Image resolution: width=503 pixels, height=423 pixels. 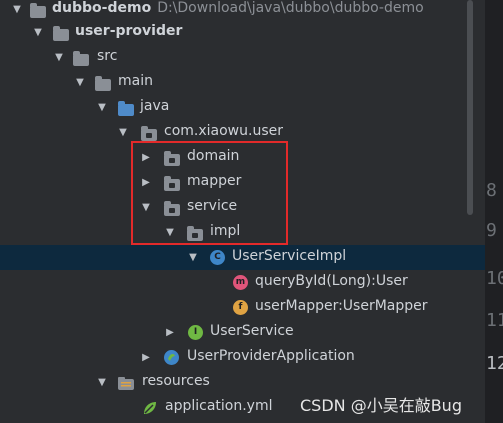 I want to click on line-number: 12, so click(x=494, y=363).